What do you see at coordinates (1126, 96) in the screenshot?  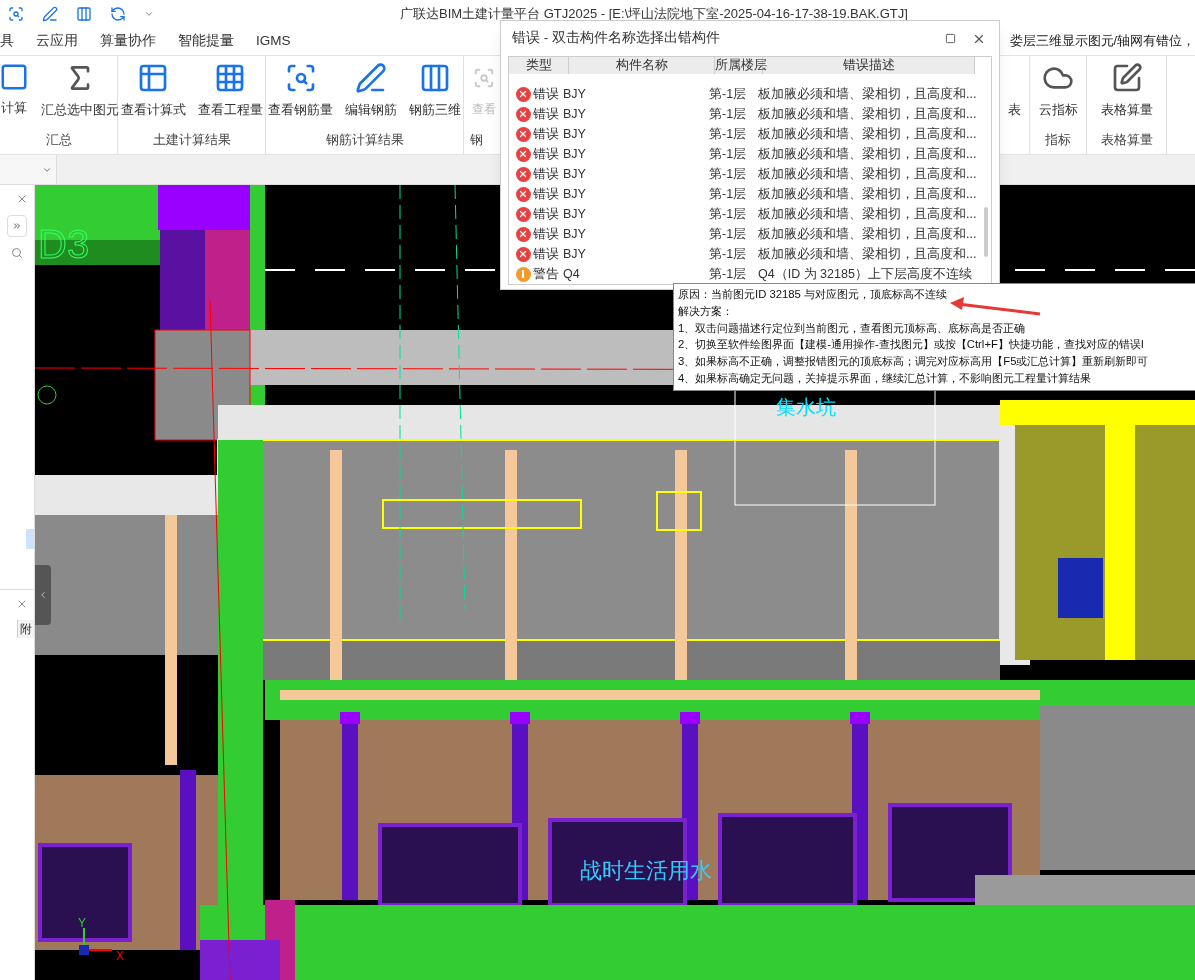 I see `ribbon-button: 表格算量` at bounding box center [1126, 96].